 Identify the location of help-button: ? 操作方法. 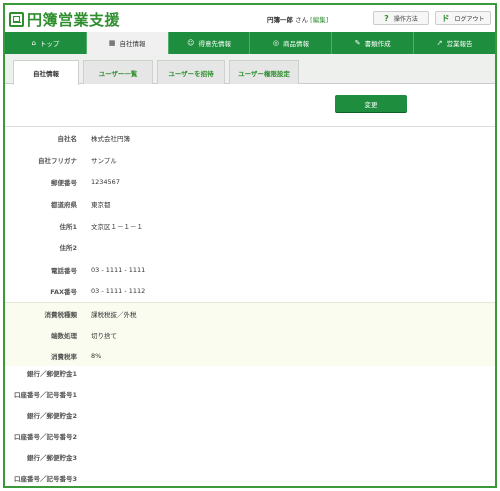
(401, 18).